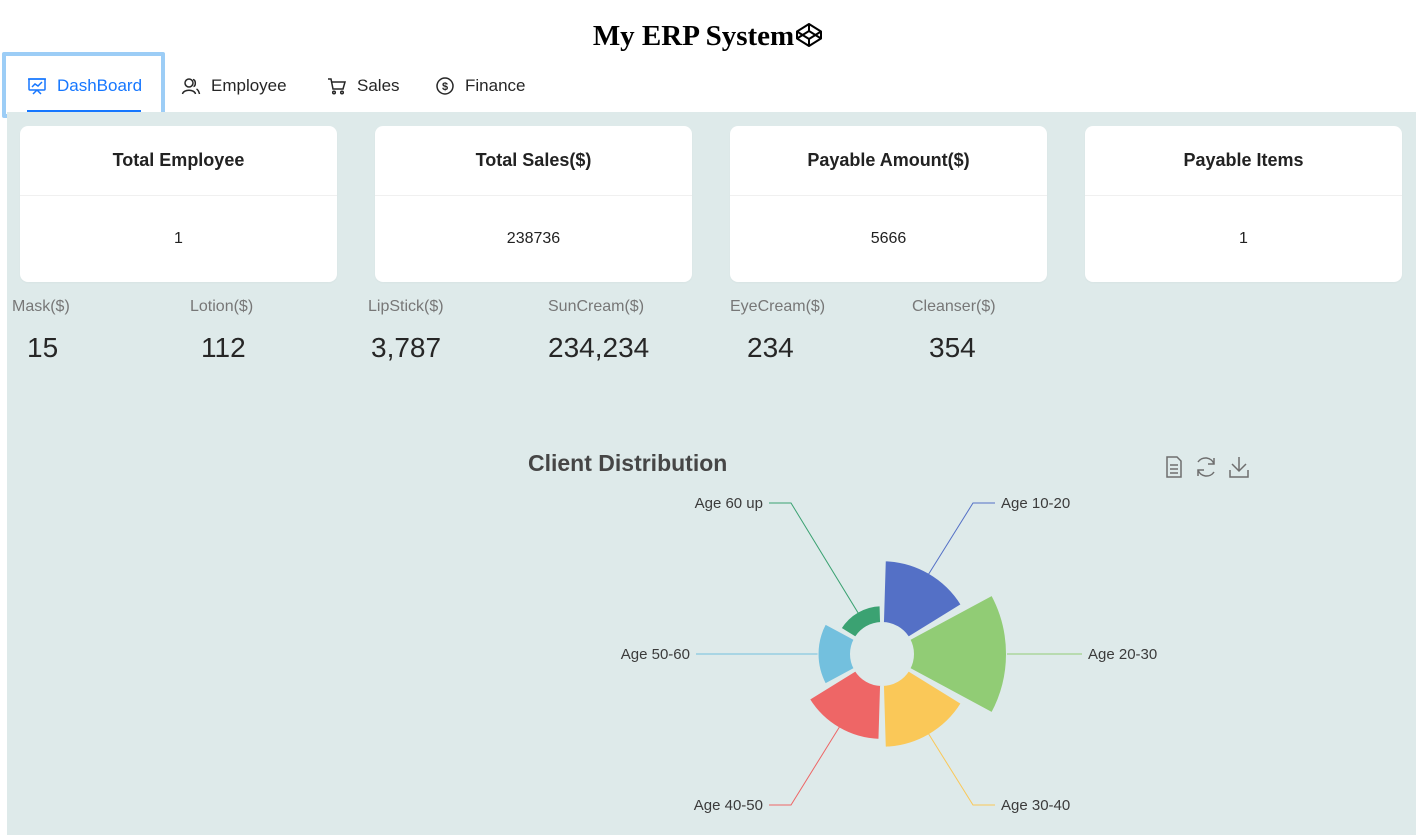 This screenshot has height=835, width=1416. Describe the element at coordinates (378, 85) in the screenshot. I see `tab-sales-label: Sales` at that location.